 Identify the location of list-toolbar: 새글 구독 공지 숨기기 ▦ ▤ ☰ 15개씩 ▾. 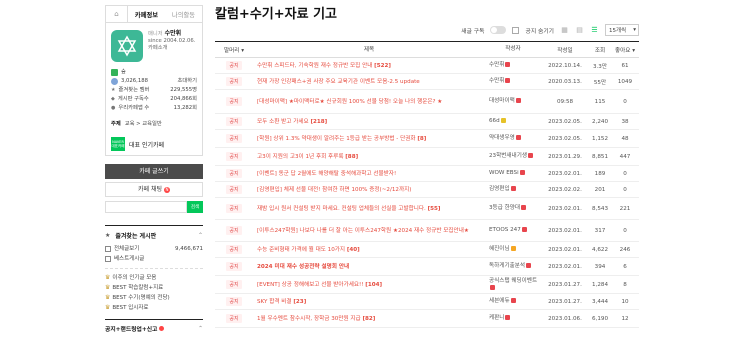
(550, 30).